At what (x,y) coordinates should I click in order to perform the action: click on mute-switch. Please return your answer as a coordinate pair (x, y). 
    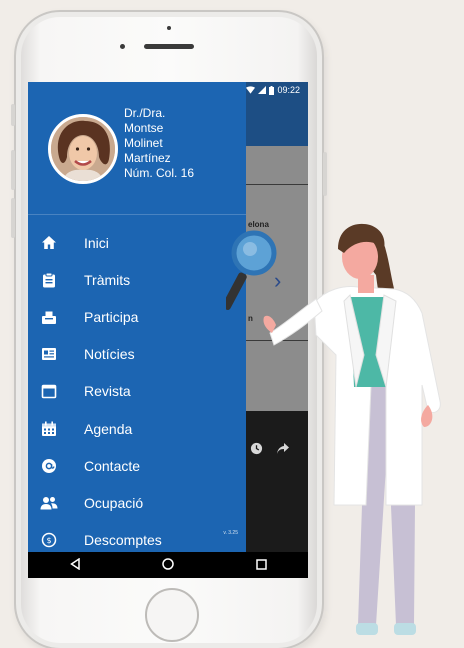
    Looking at the image, I should click on (13, 115).